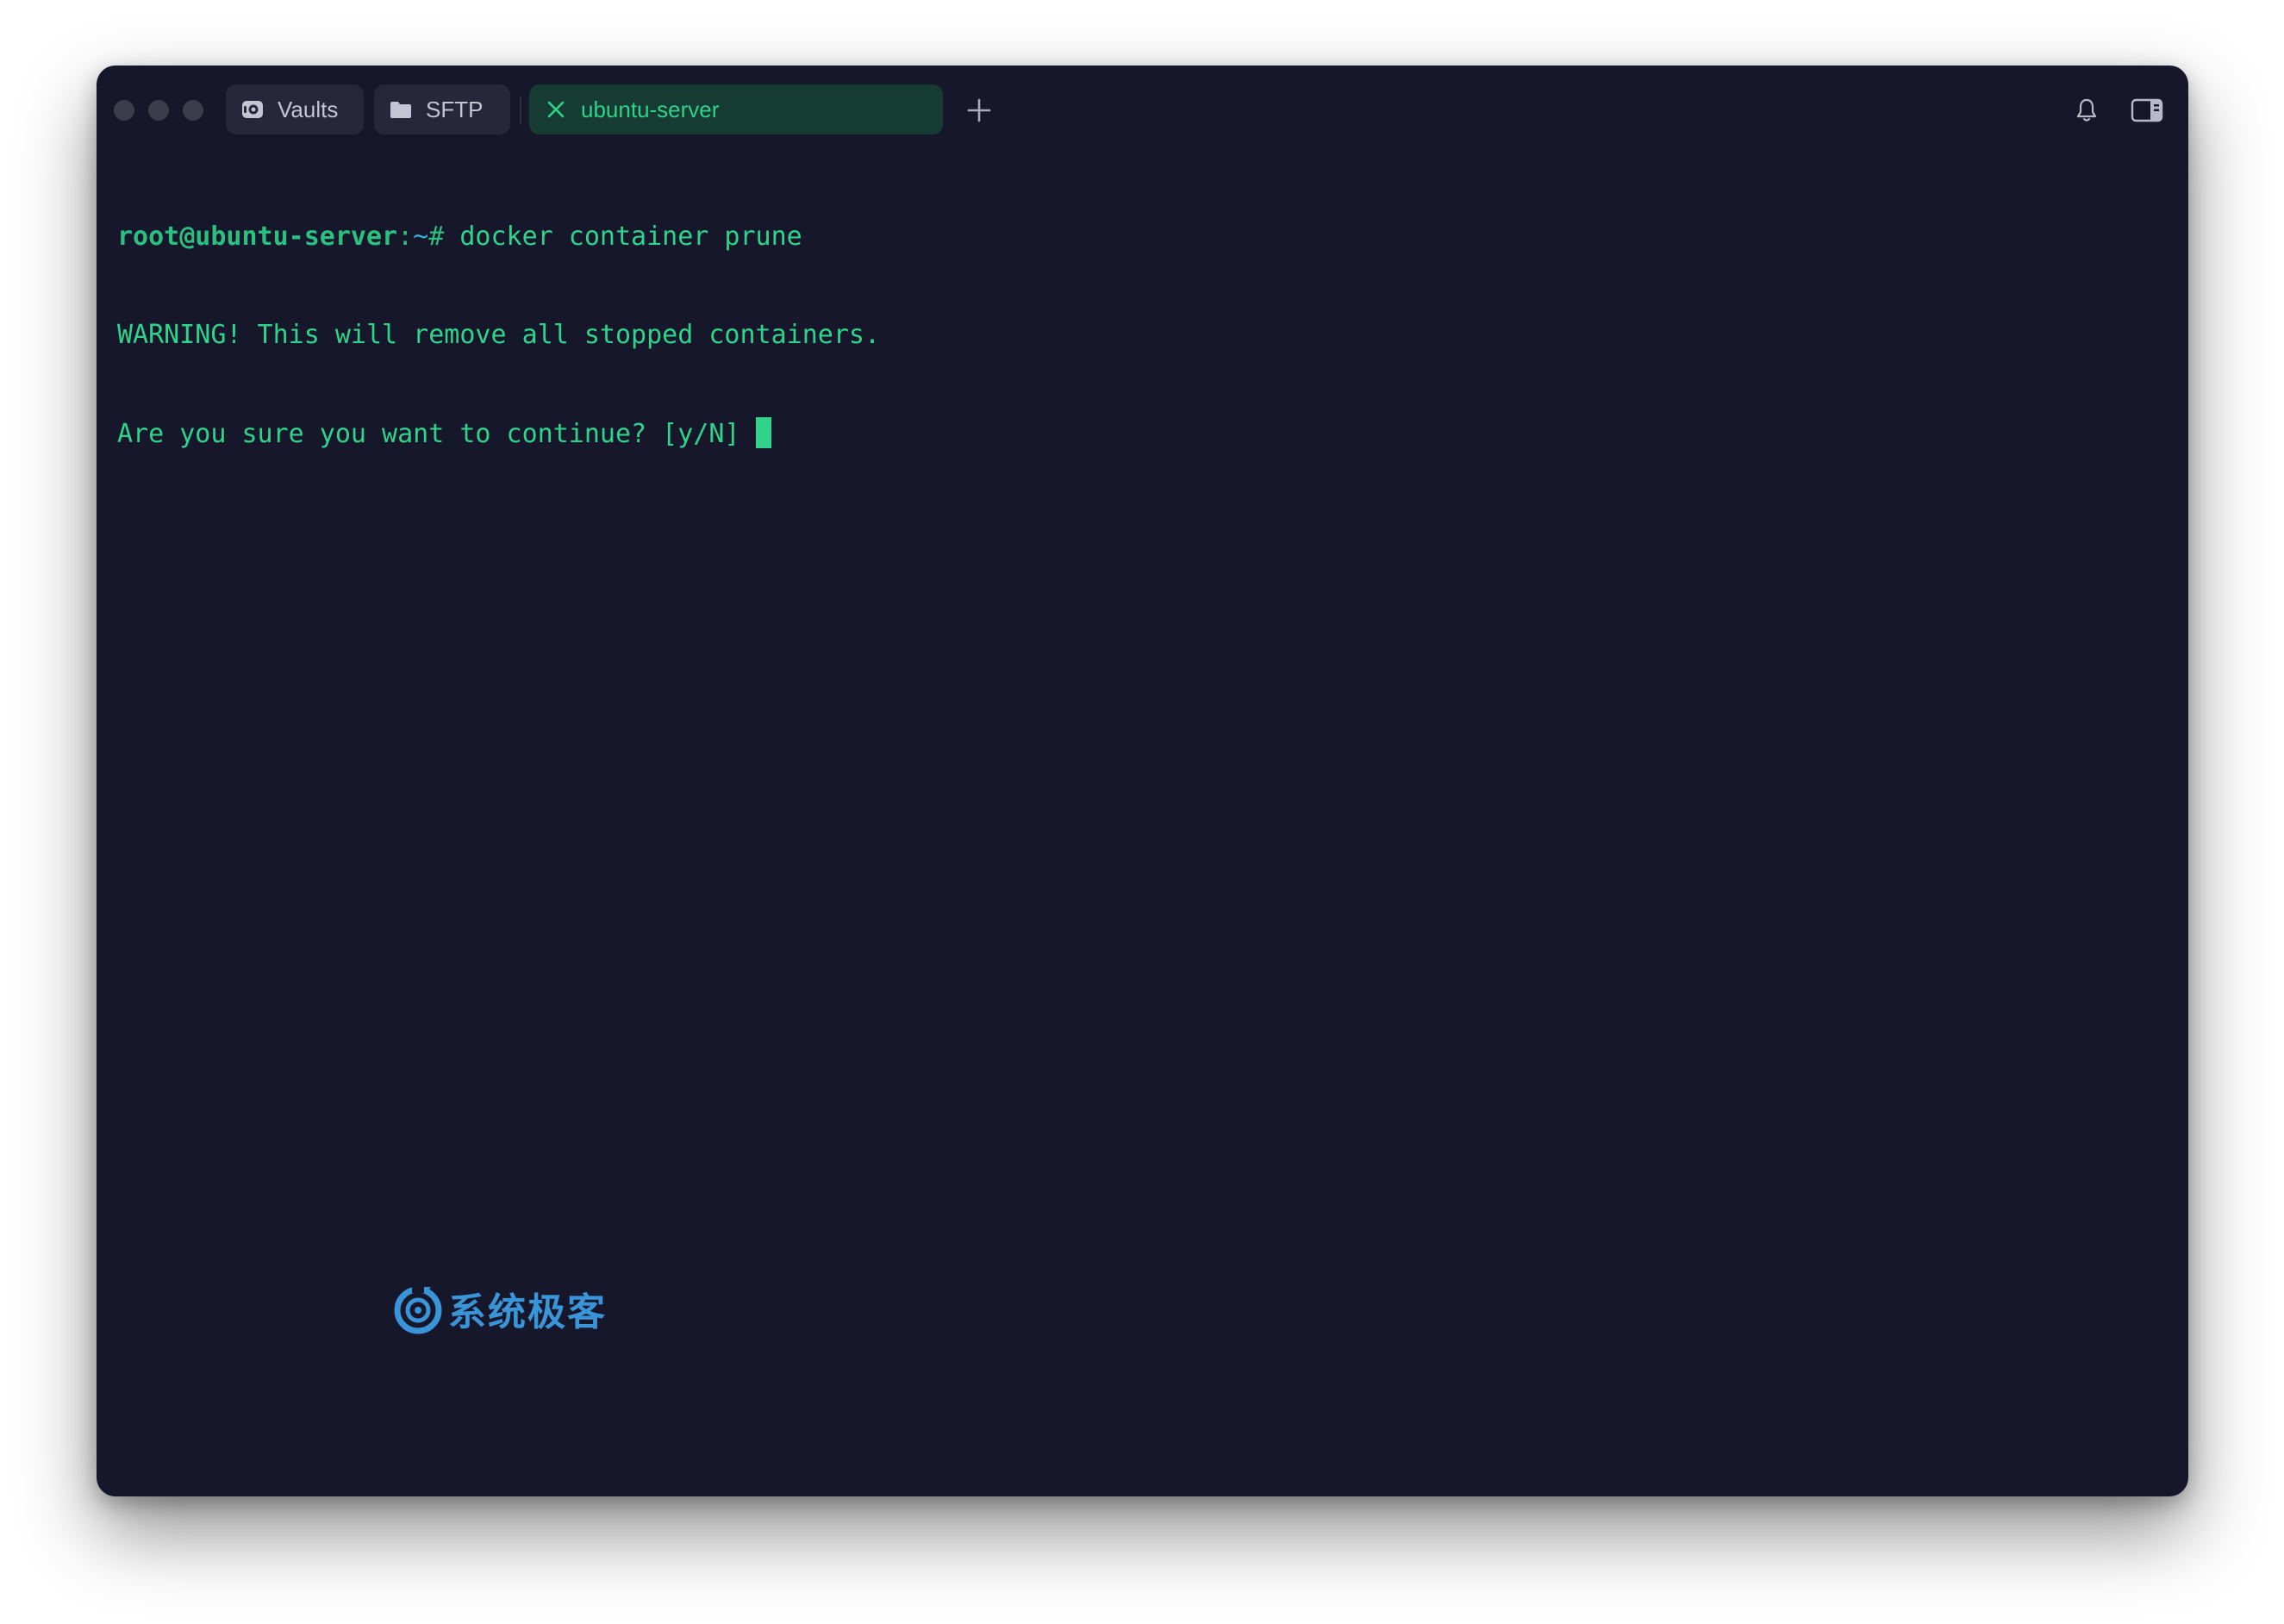 This screenshot has width=2284, height=1624. I want to click on zoom-window-button, so click(193, 110).